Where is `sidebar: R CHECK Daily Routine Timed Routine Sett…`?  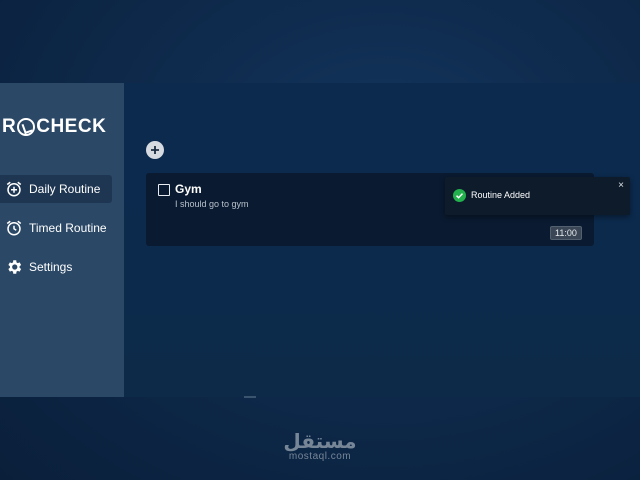 sidebar: R CHECK Daily Routine Timed Routine Sett… is located at coordinates (62, 240).